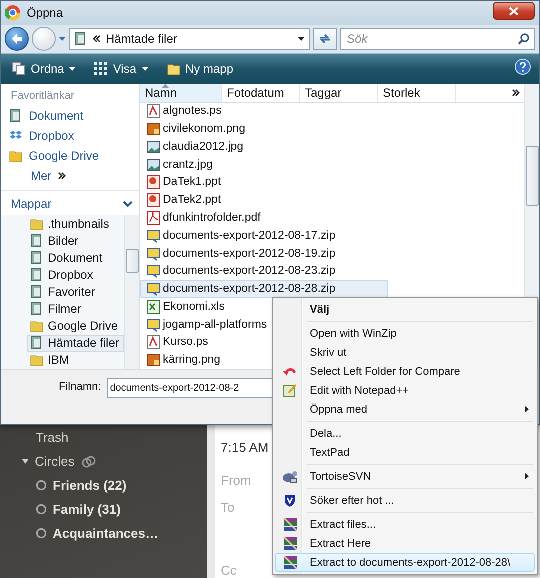 The width and height of the screenshot is (540, 578). Describe the element at coordinates (173, 69) in the screenshot. I see `new-folder-icon` at that location.